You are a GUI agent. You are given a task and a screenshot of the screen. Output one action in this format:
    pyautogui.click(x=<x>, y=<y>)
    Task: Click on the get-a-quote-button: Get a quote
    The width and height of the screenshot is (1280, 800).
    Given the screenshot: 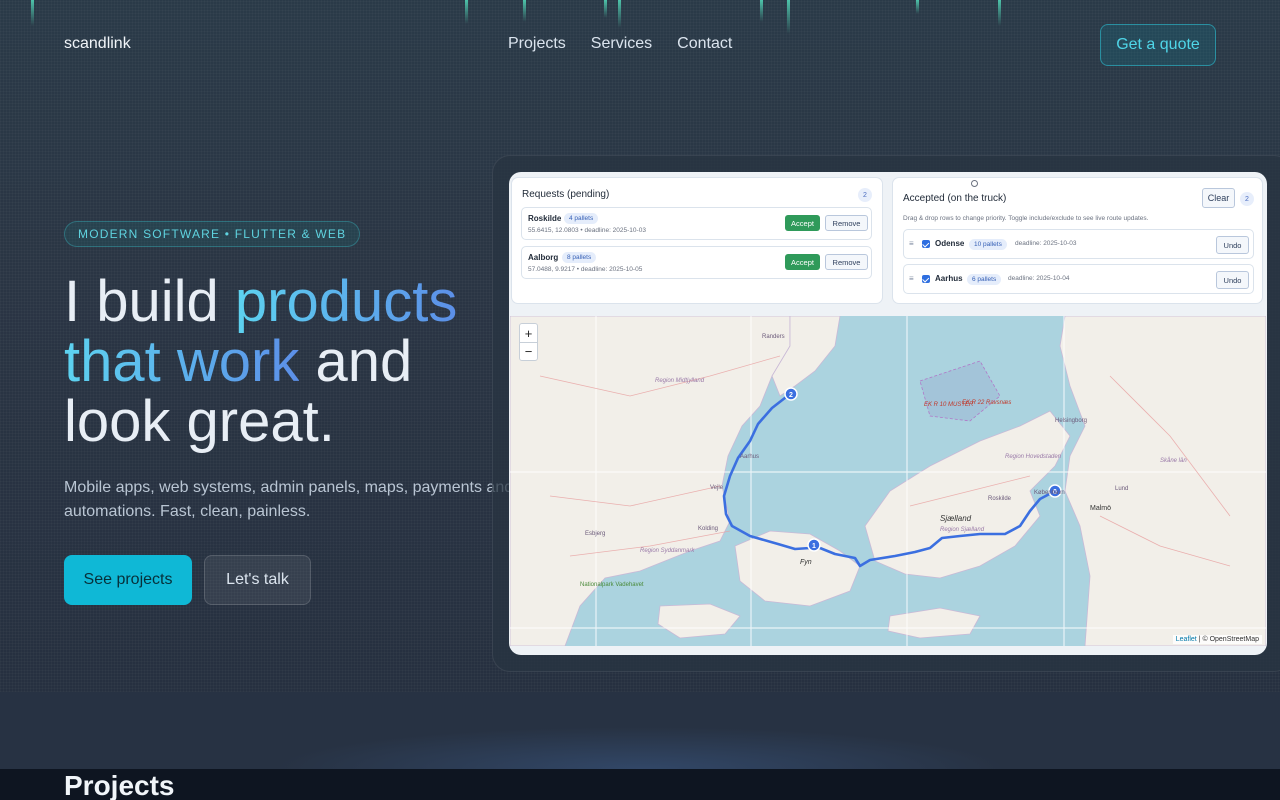 What is the action you would take?
    pyautogui.click(x=1158, y=45)
    